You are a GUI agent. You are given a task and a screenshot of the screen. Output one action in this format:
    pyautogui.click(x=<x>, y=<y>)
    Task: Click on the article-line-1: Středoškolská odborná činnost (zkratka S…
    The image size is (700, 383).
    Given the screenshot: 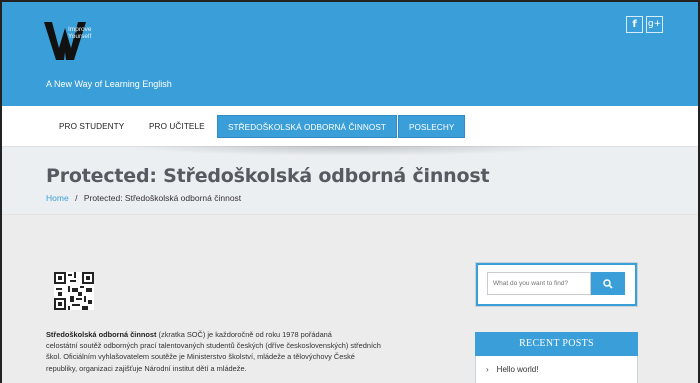 What is the action you would take?
    pyautogui.click(x=252, y=334)
    